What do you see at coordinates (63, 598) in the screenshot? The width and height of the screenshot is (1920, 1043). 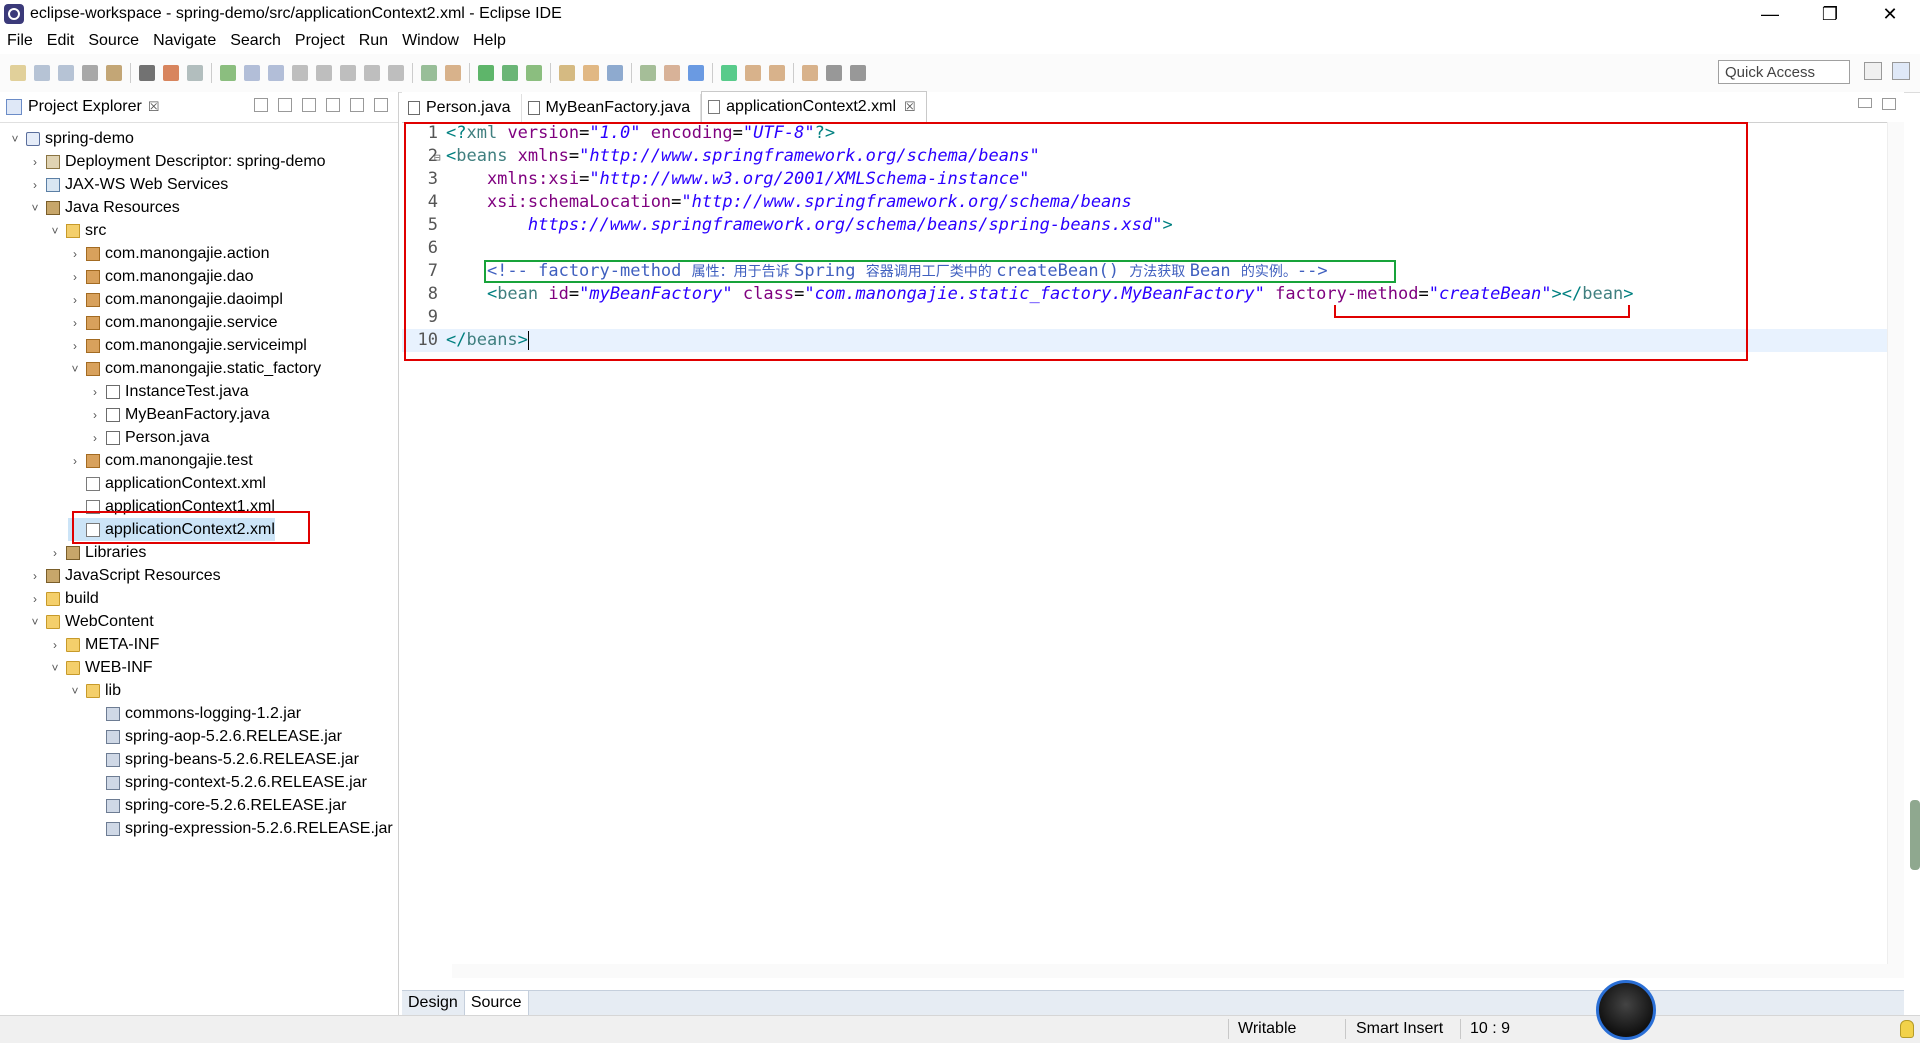 I see `tree-item: › build` at bounding box center [63, 598].